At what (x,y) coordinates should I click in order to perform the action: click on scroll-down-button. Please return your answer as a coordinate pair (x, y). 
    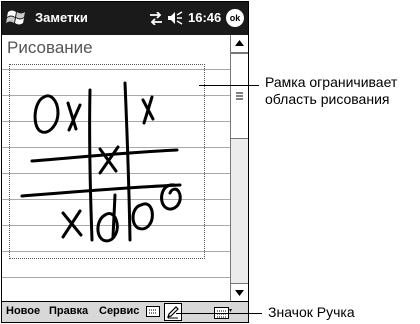
    Looking at the image, I should click on (239, 292).